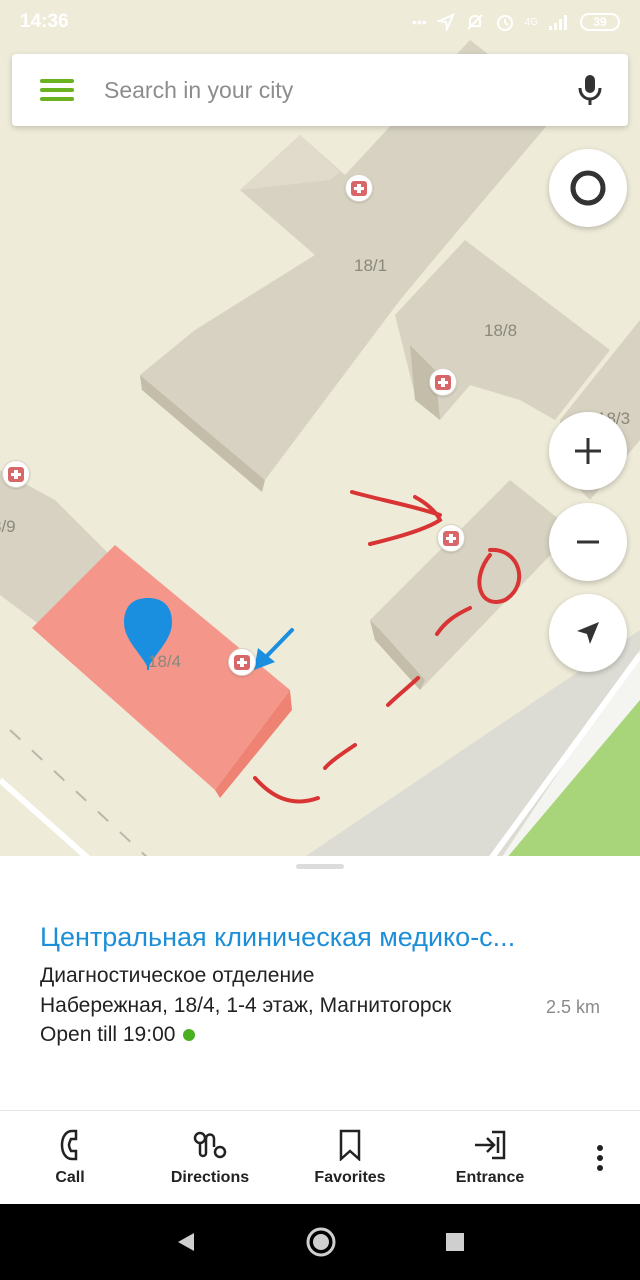  Describe the element at coordinates (490, 1144) in the screenshot. I see `entrance-icon` at that location.